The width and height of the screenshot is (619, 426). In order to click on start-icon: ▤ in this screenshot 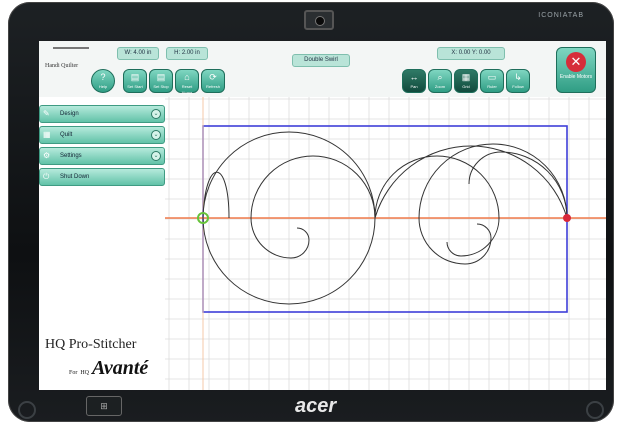, I will do `click(135, 77)`.